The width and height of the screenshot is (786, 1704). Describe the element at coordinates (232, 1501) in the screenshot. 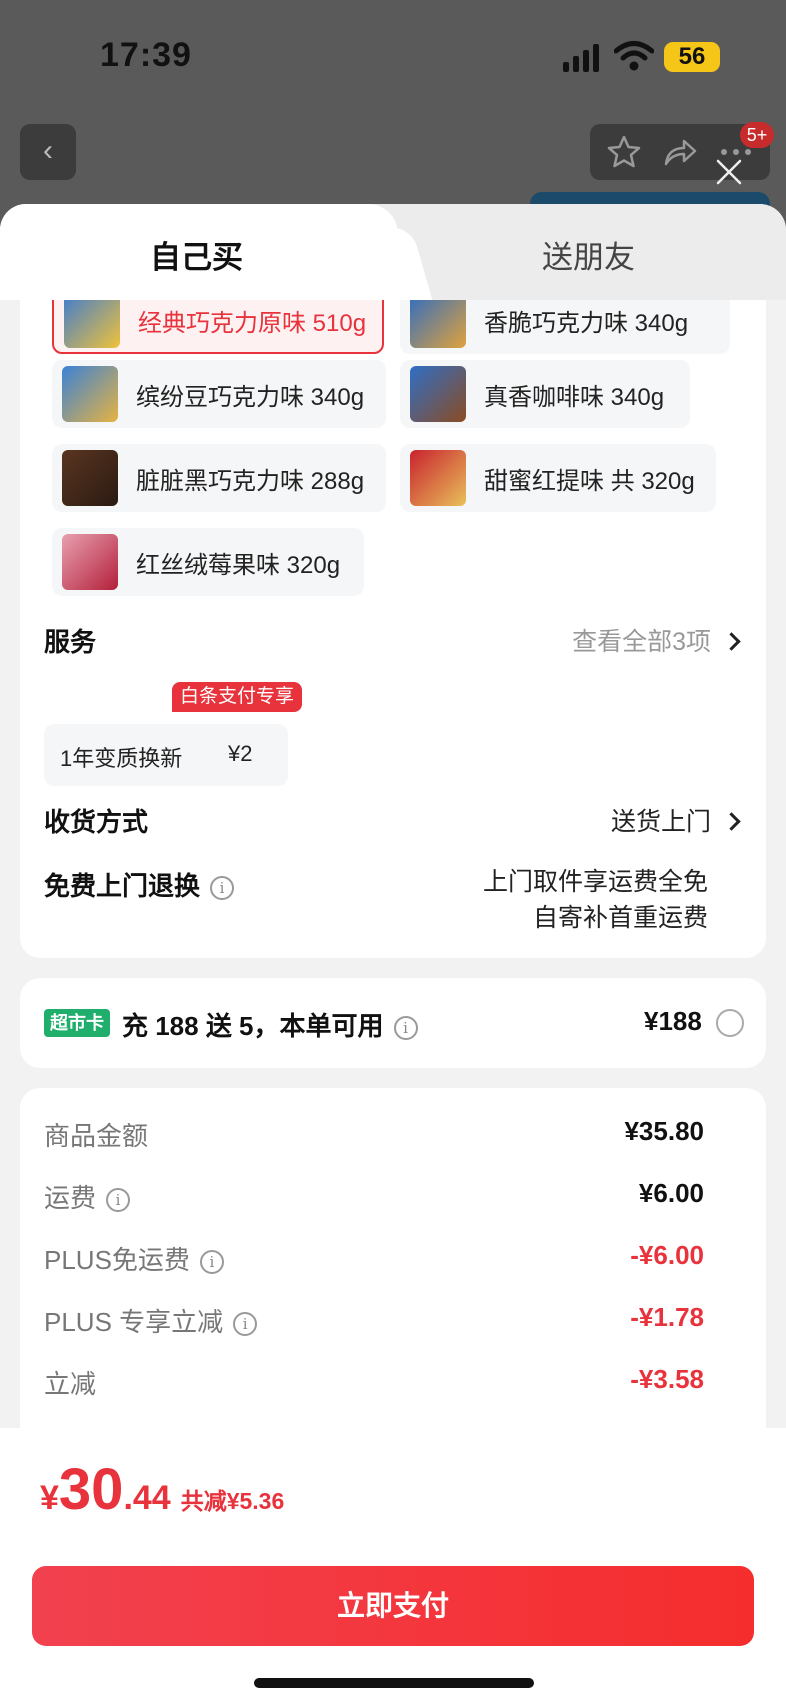

I see `total-savings: 共减¥5.36` at that location.